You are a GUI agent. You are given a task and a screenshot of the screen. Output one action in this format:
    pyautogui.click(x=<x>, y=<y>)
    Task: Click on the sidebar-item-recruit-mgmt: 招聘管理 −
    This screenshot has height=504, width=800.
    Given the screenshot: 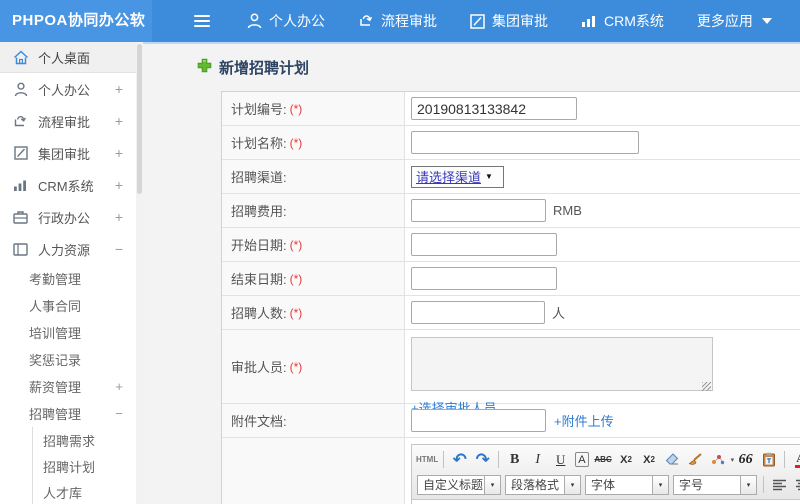 What is the action you would take?
    pyautogui.click(x=68, y=413)
    